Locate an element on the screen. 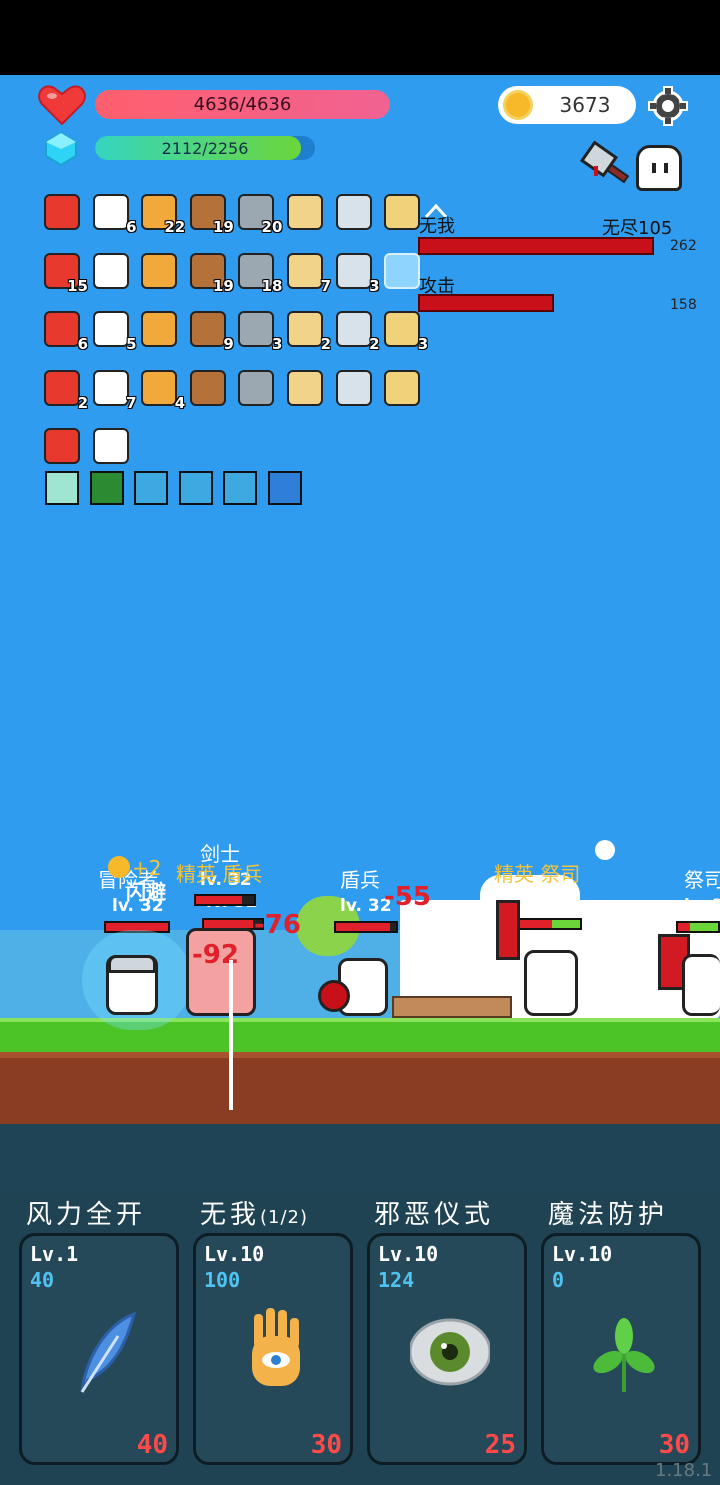 Image resolution: width=720 pixels, height=1485 pixels. inventory-item: 4 is located at coordinates (161, 389).